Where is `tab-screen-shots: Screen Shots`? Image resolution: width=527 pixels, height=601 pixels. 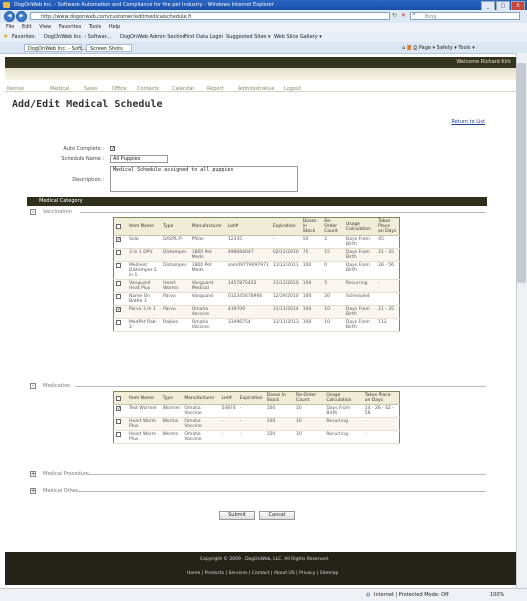
tab-screen-shots: Screen Shots is located at coordinates (109, 48).